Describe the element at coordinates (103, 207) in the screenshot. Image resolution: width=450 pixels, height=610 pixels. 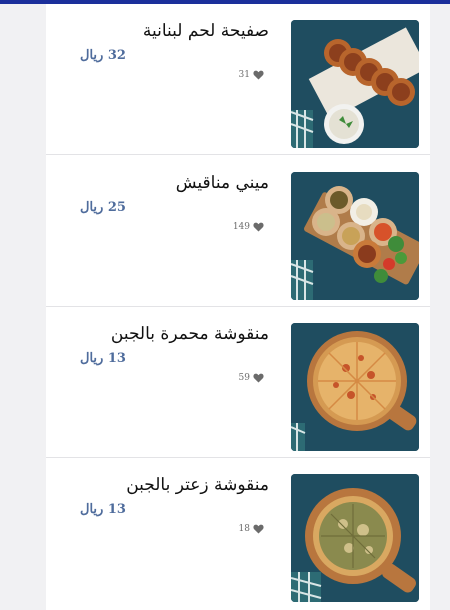
I see `item-price: 25 ريال` at that location.